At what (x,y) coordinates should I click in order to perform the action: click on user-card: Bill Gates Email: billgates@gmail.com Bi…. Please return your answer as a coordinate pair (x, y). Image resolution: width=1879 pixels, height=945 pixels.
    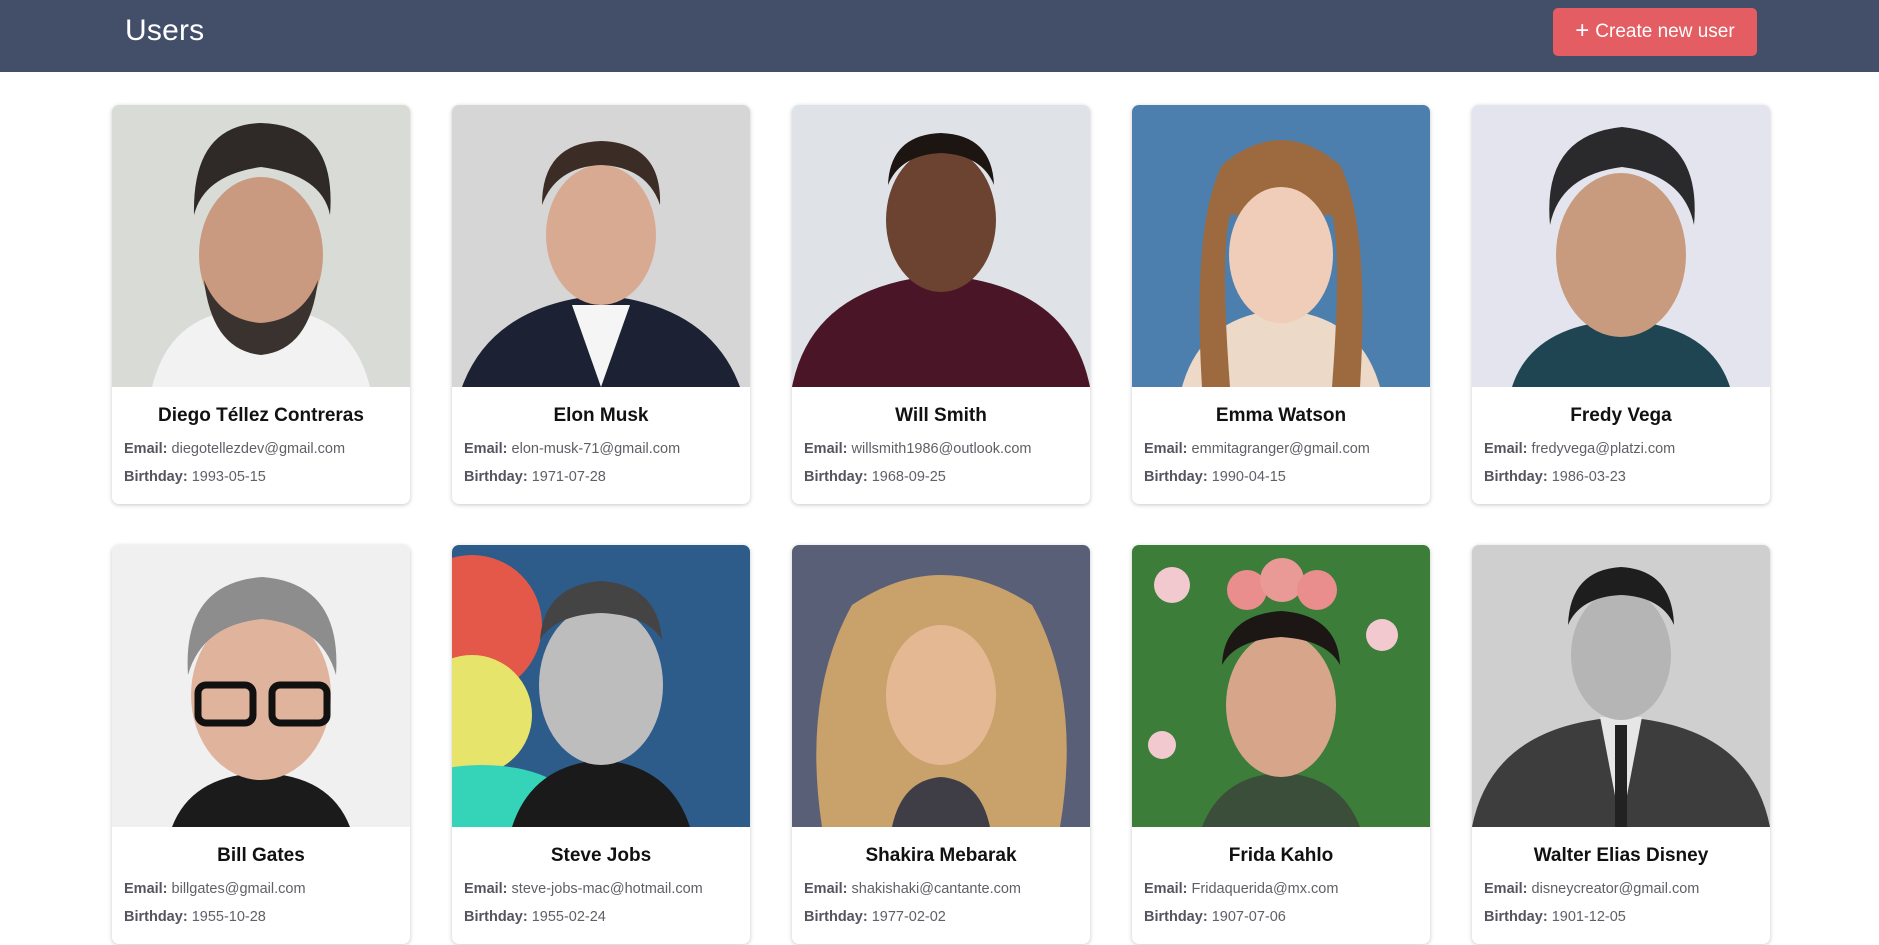
    Looking at the image, I should click on (261, 744).